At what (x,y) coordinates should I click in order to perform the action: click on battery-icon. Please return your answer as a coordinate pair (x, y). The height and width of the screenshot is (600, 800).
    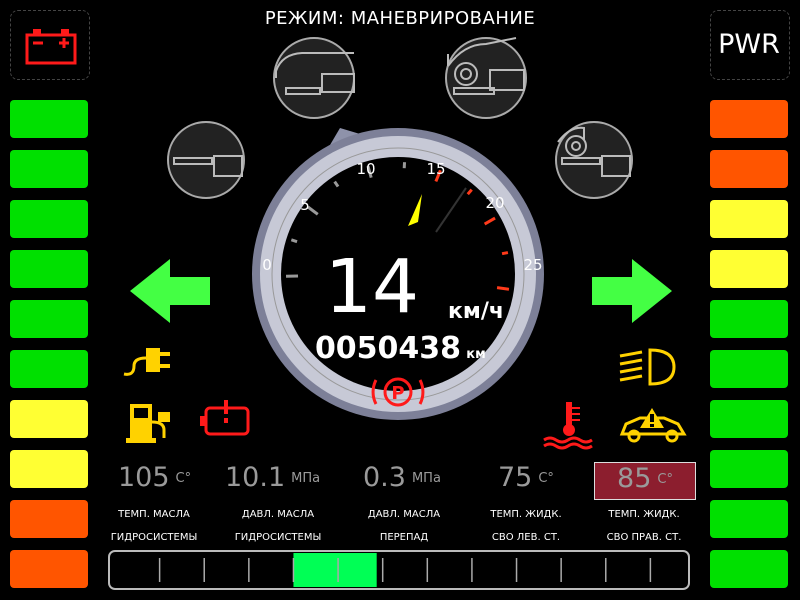
    Looking at the image, I should click on (51, 47).